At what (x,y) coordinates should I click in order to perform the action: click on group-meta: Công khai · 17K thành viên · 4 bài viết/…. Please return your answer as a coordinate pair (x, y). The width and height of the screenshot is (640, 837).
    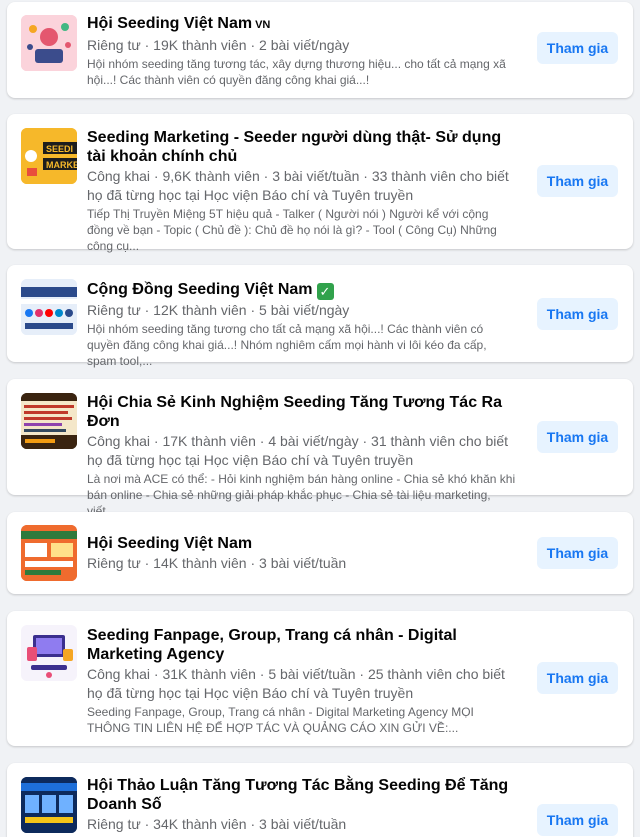
    Looking at the image, I should click on (298, 450).